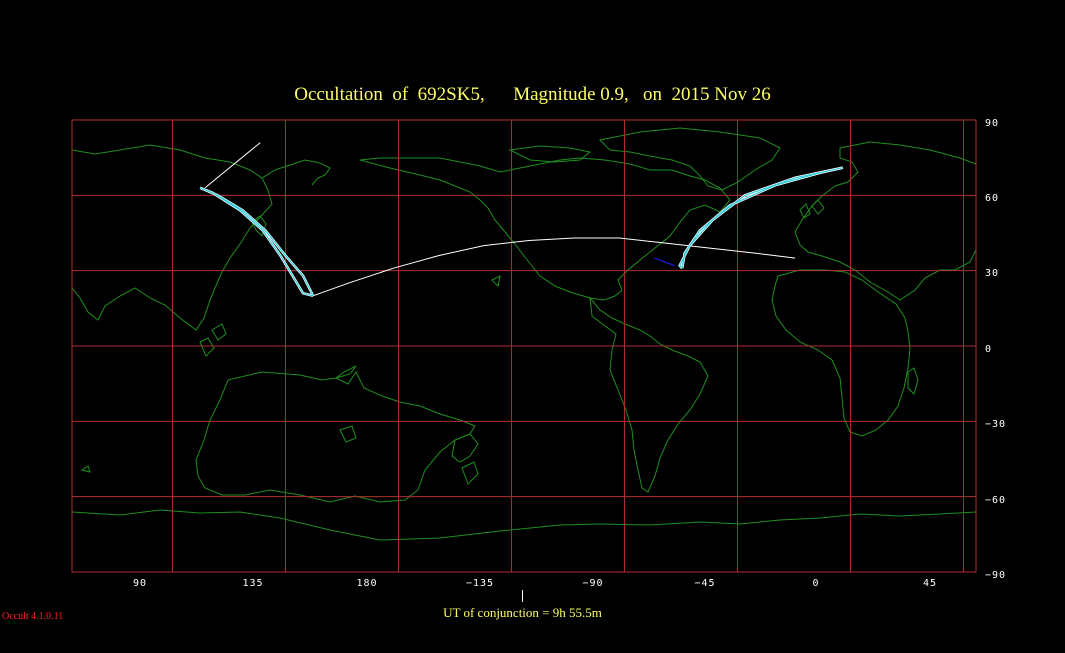 This screenshot has width=1065, height=653. I want to click on lon-label: 0, so click(816, 583).